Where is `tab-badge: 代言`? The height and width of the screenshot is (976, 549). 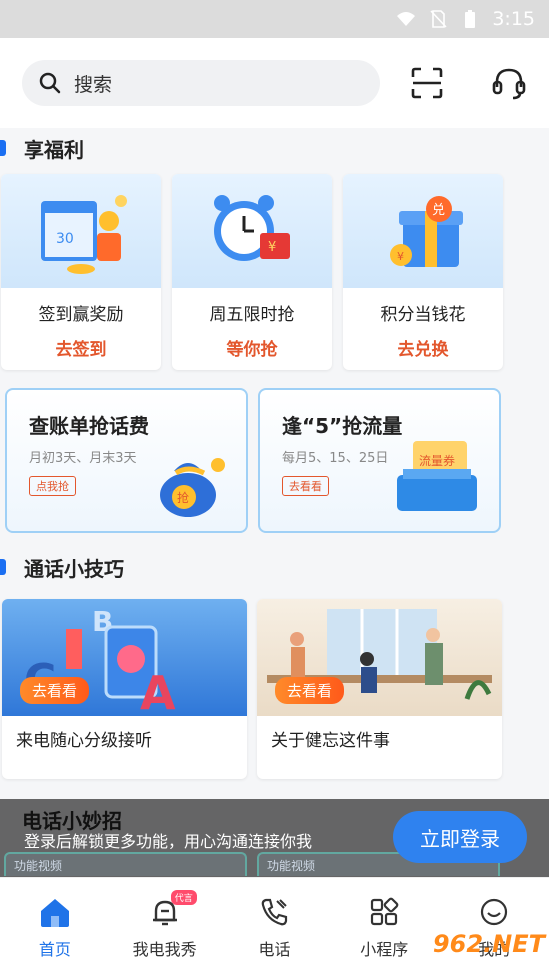
tab-badge: 代言 is located at coordinates (183, 897).